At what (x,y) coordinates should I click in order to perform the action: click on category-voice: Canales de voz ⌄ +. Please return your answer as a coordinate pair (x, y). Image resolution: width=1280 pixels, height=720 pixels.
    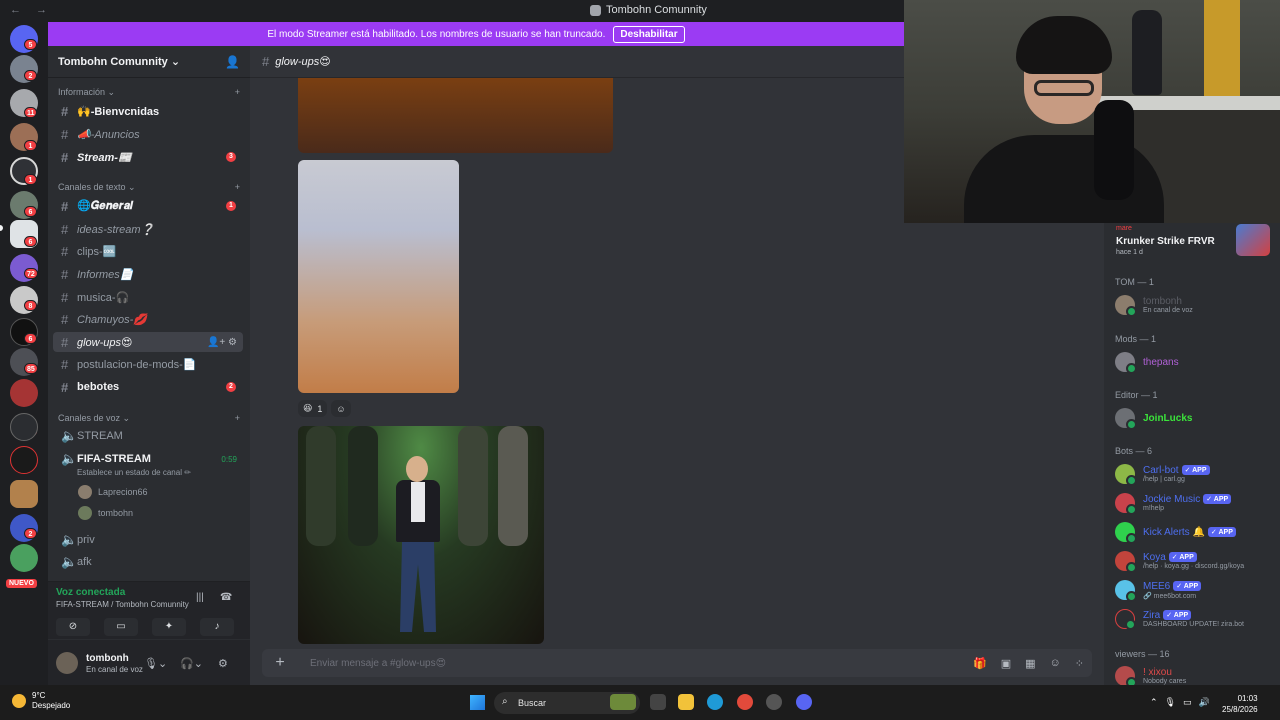
    Looking at the image, I should click on (149, 418).